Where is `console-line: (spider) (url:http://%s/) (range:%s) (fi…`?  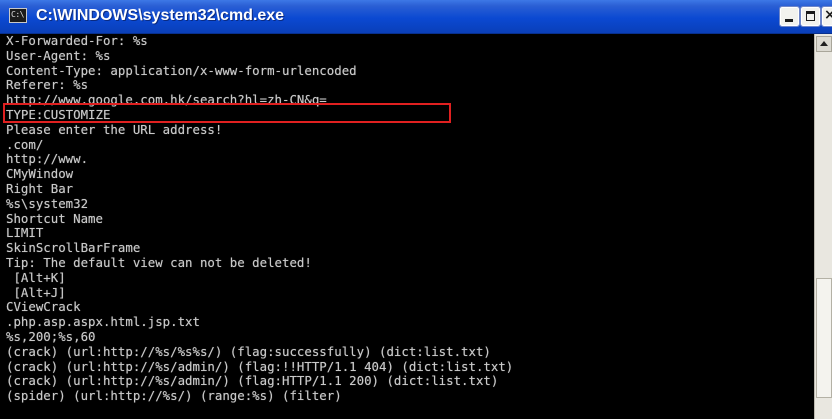
console-line: (spider) (url:http://%s/) (range:%s) (fi… is located at coordinates (174, 396).